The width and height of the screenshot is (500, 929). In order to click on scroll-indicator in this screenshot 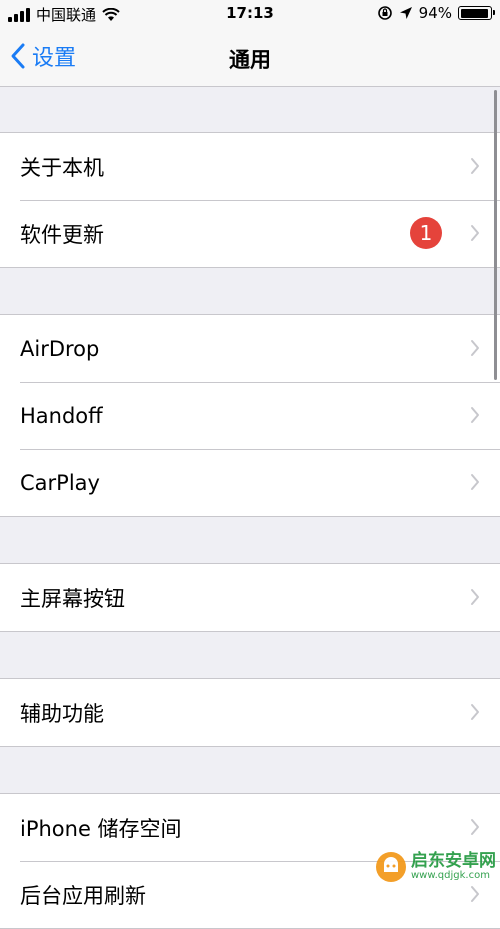, I will do `click(495, 235)`.